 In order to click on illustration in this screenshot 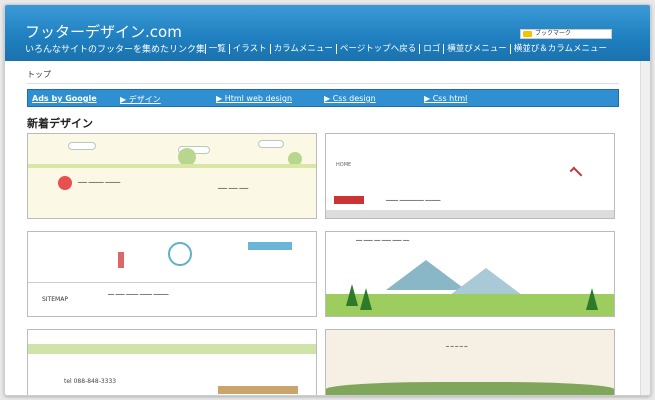, I will do `click(121, 260)`.